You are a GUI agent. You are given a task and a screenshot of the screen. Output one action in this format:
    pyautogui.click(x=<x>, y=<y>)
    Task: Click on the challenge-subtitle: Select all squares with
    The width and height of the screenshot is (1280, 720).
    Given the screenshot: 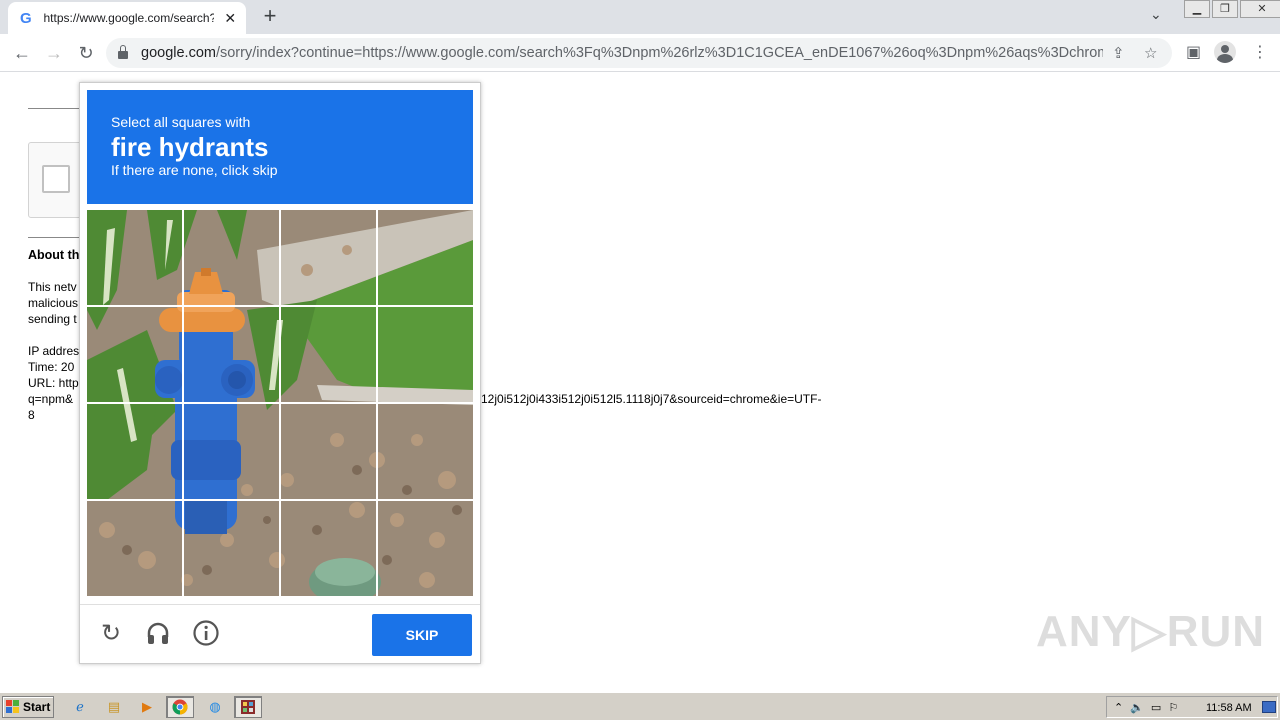 What is the action you would take?
    pyautogui.click(x=181, y=122)
    